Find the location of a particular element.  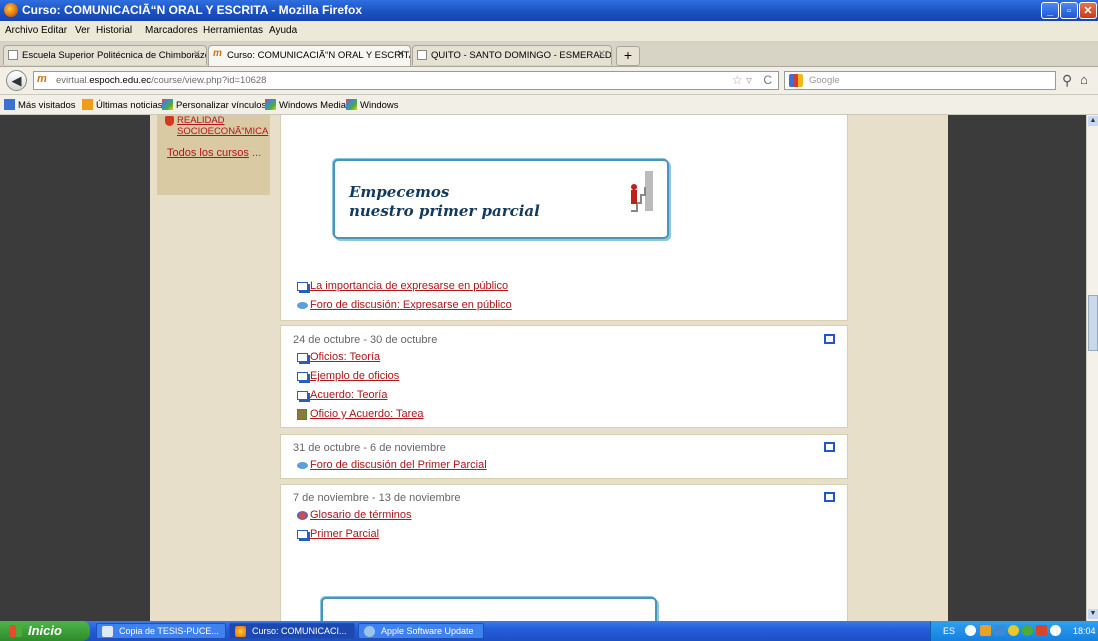

activity-label: Acuerdo: Teoría is located at coordinates (348, 395).